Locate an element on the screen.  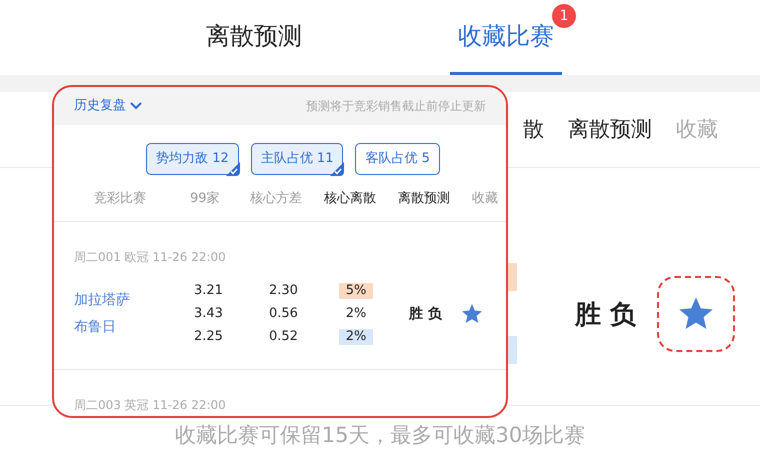
favorite-button is located at coordinates (696, 314).